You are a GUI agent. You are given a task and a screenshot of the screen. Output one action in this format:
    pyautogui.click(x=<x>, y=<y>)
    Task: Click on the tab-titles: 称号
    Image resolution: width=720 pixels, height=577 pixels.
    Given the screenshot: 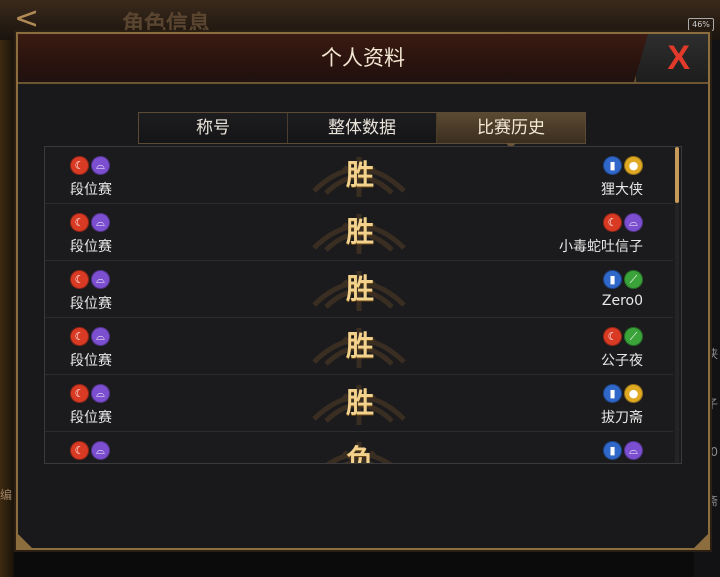 What is the action you would take?
    pyautogui.click(x=213, y=128)
    